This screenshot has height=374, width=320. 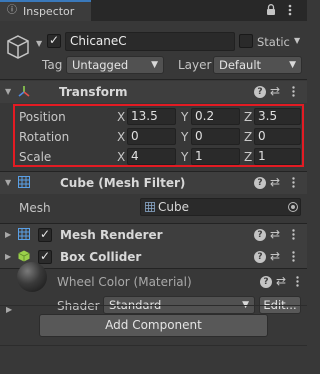 I want to click on mesh-filter-title: Cube (Mesh Filter), so click(x=123, y=183).